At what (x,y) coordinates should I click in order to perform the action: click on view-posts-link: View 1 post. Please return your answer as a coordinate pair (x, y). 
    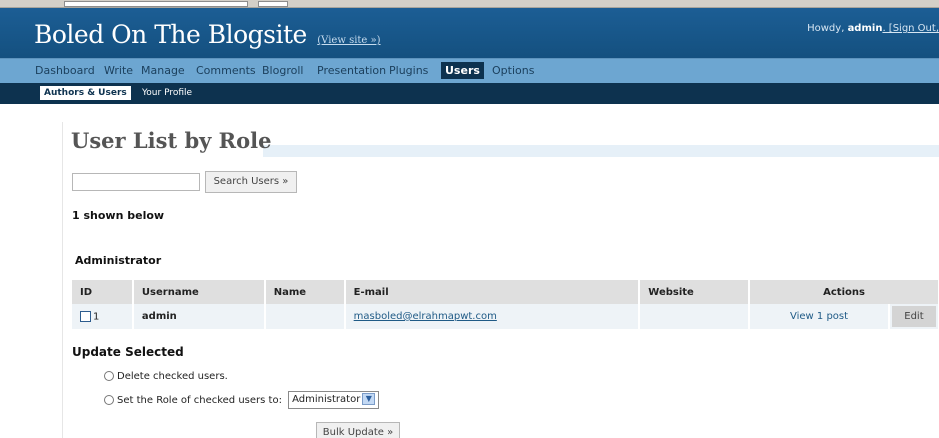
    Looking at the image, I should click on (819, 316).